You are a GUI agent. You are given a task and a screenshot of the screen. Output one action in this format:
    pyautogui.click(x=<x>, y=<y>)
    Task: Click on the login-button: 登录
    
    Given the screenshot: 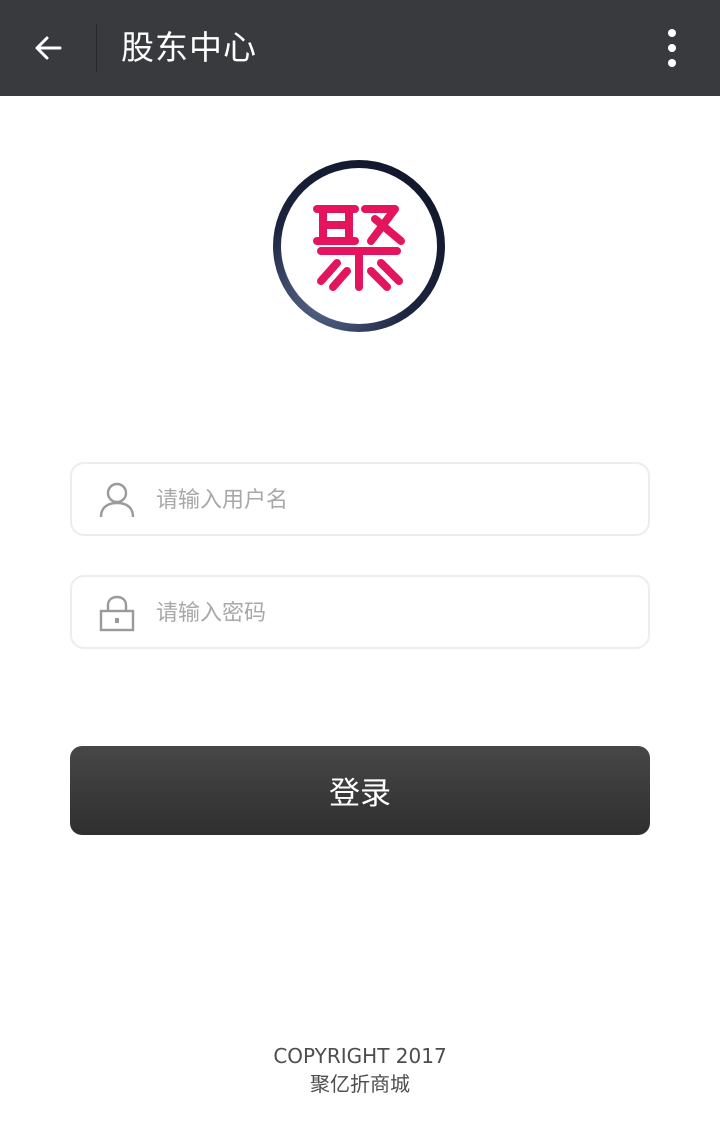 What is the action you would take?
    pyautogui.click(x=360, y=790)
    